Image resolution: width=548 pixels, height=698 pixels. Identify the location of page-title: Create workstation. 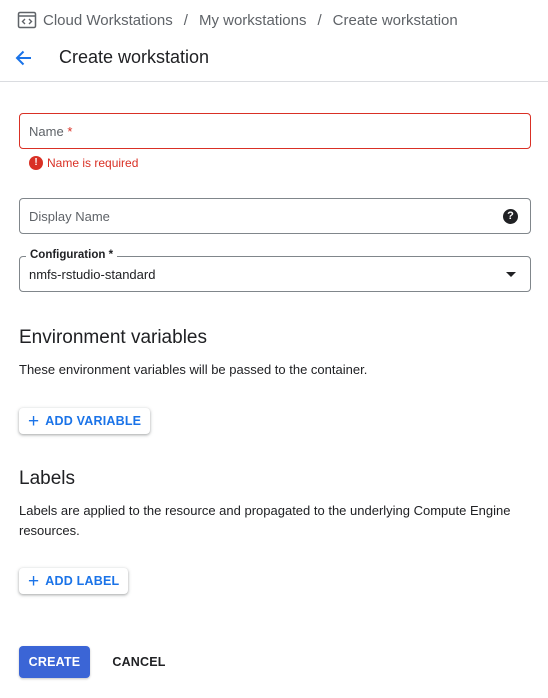
(134, 57).